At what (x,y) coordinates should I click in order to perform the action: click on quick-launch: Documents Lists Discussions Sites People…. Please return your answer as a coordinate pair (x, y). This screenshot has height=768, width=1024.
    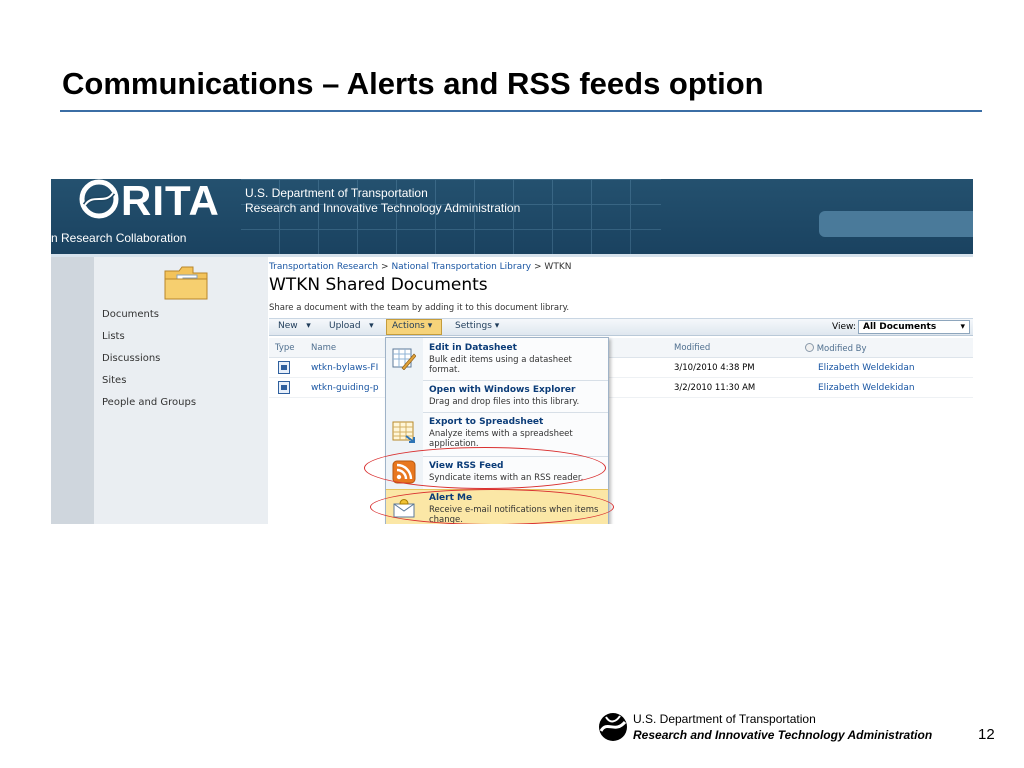
    Looking at the image, I should click on (181, 390).